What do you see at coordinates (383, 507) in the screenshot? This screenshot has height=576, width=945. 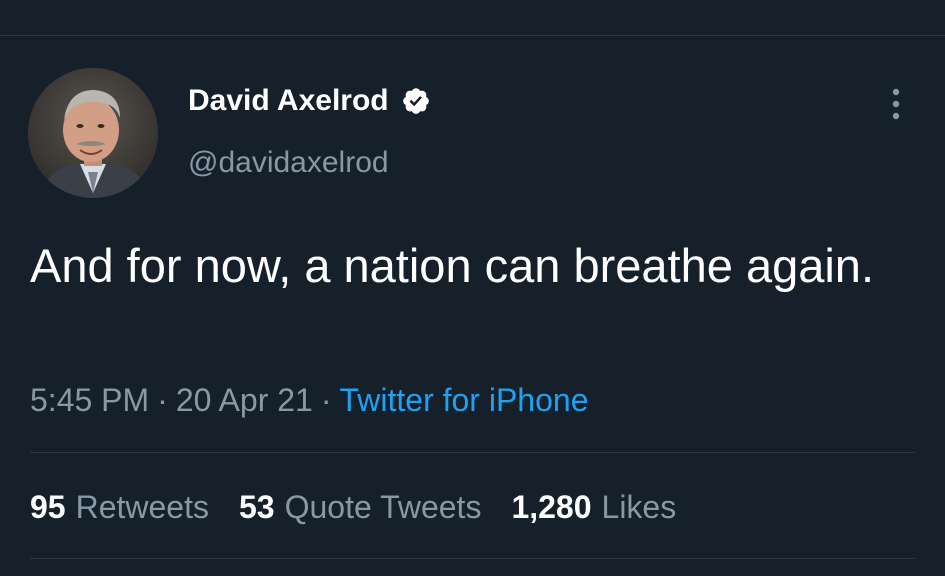 I see `quote-tweets-label: Quote Tweets` at bounding box center [383, 507].